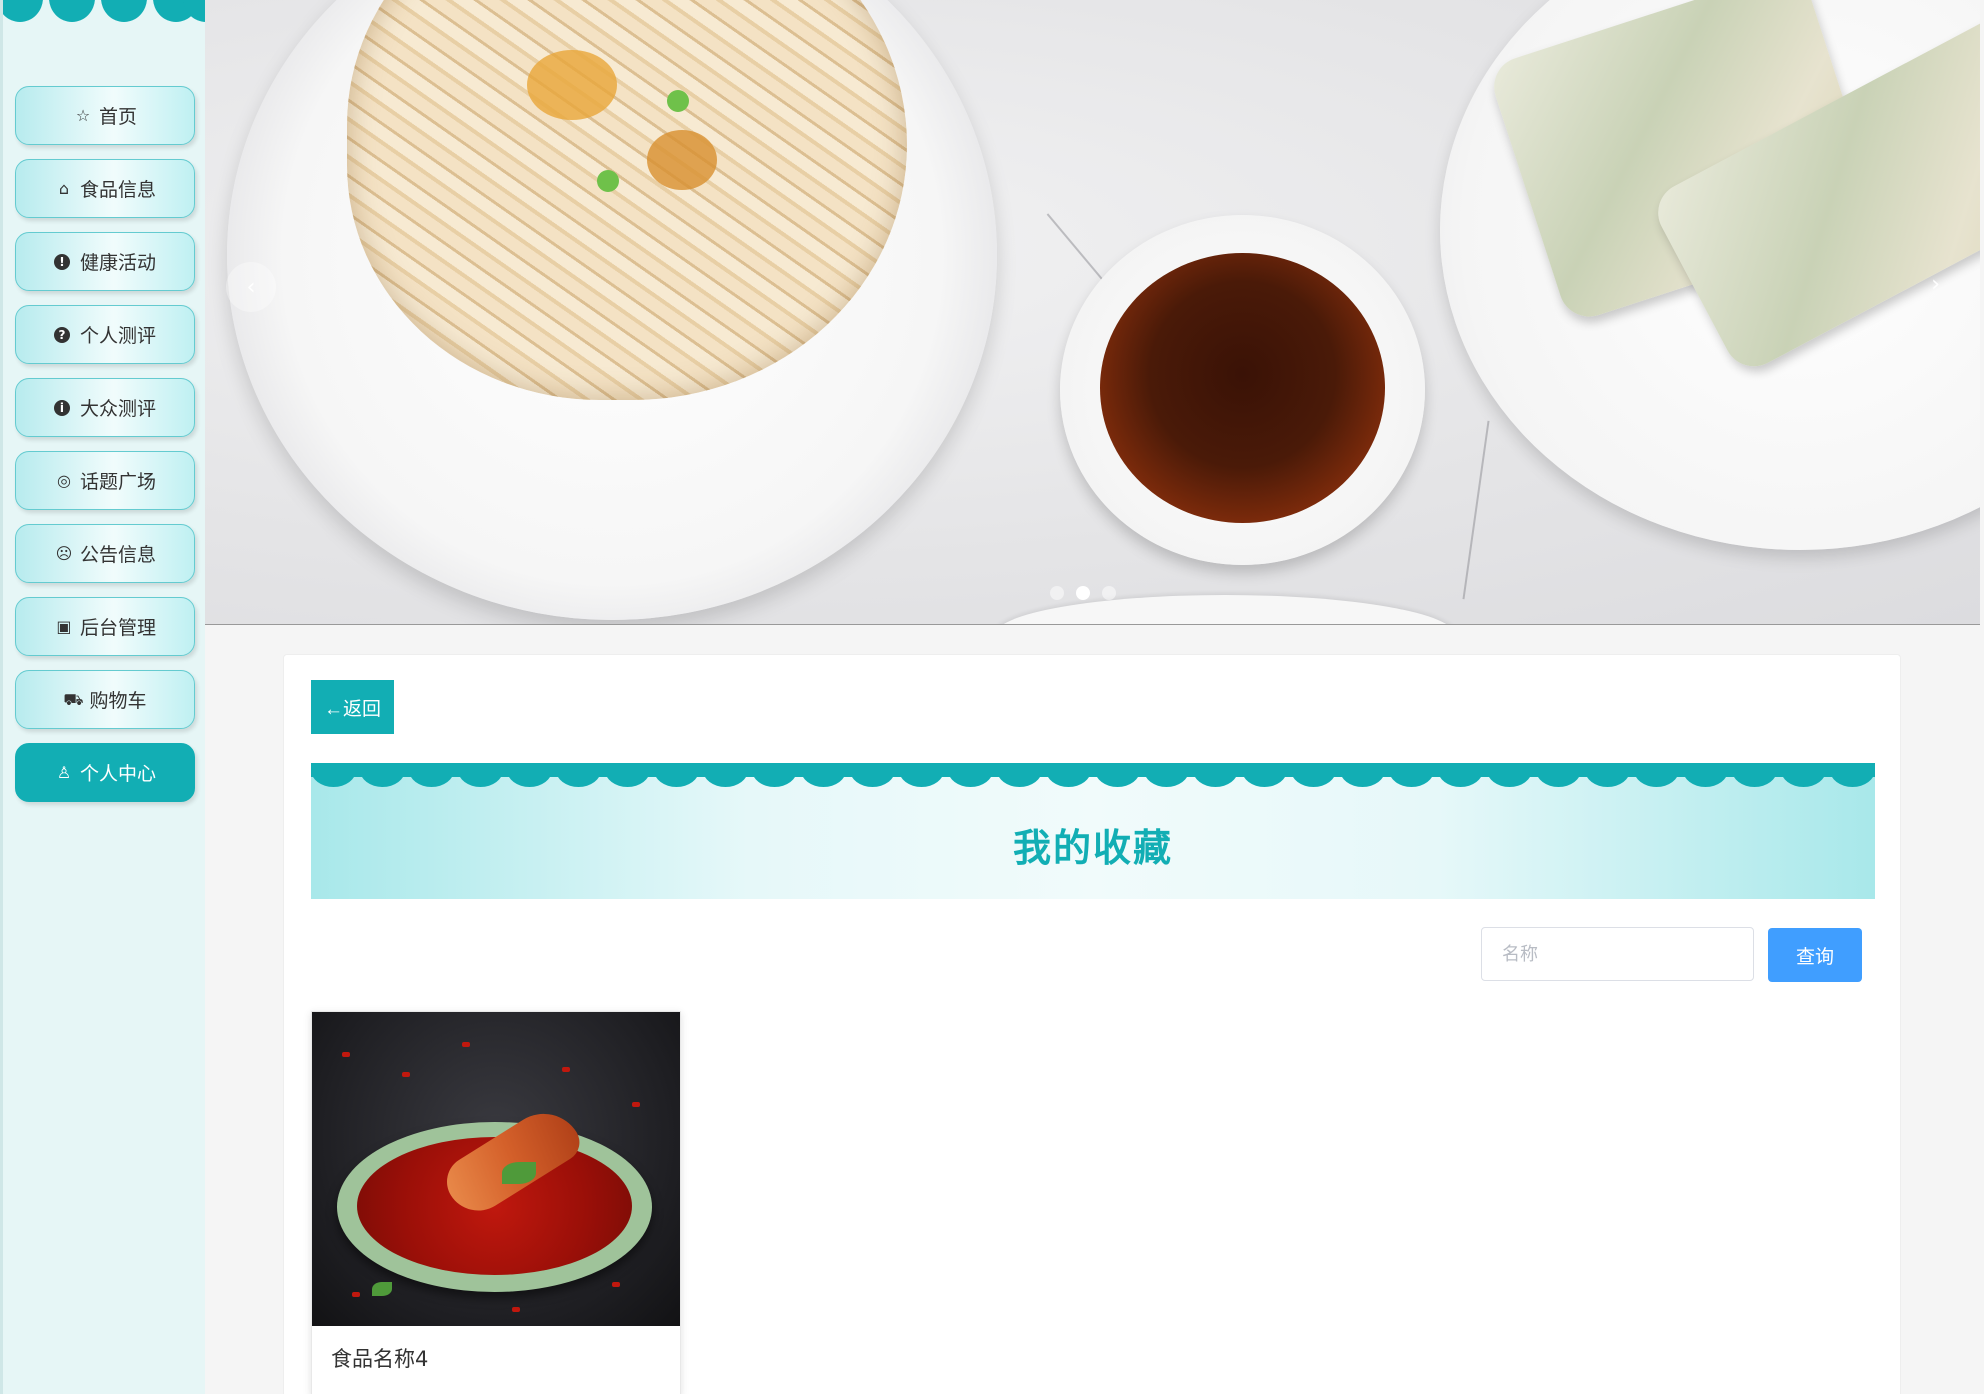  I want to click on sauce-image, so click(1242, 388).